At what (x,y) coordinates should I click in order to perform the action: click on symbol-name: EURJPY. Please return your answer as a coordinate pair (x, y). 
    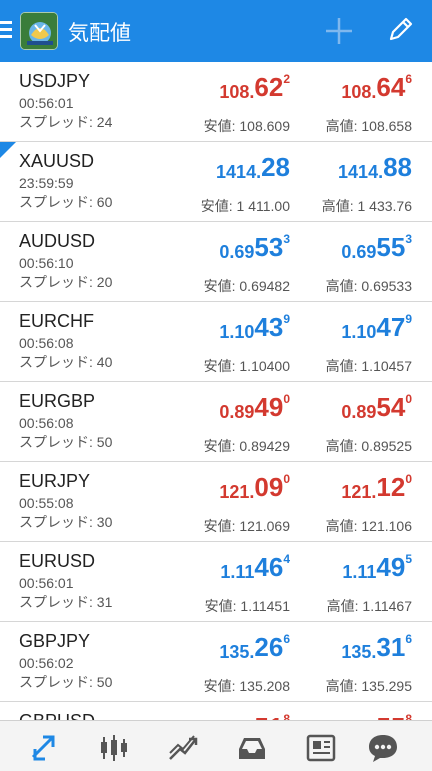
    Looking at the image, I should click on (55, 481).